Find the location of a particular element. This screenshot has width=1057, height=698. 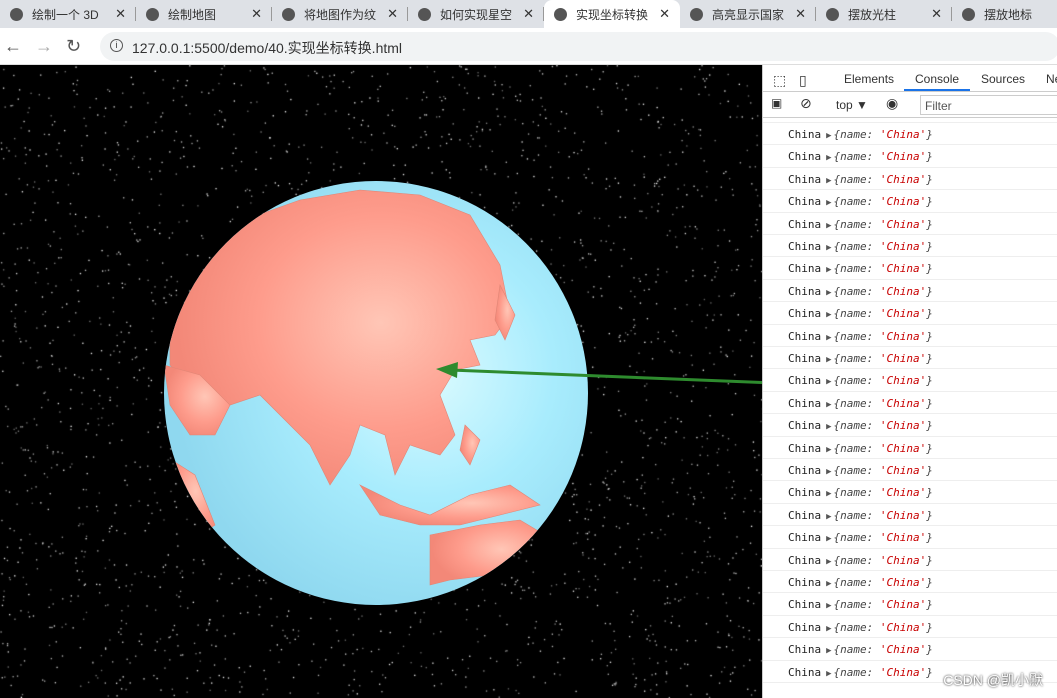

tab-console: Console is located at coordinates (937, 79).